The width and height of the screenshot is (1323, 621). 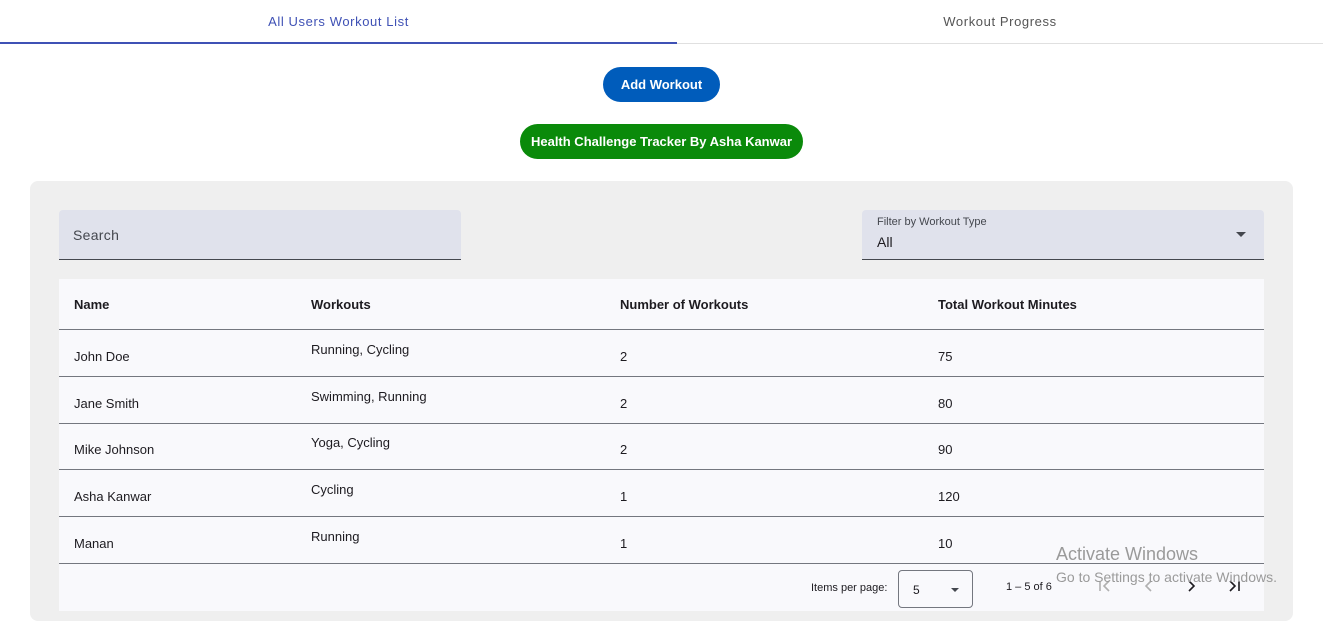 What do you see at coordinates (916, 590) in the screenshot?
I see `page-size-value: 5` at bounding box center [916, 590].